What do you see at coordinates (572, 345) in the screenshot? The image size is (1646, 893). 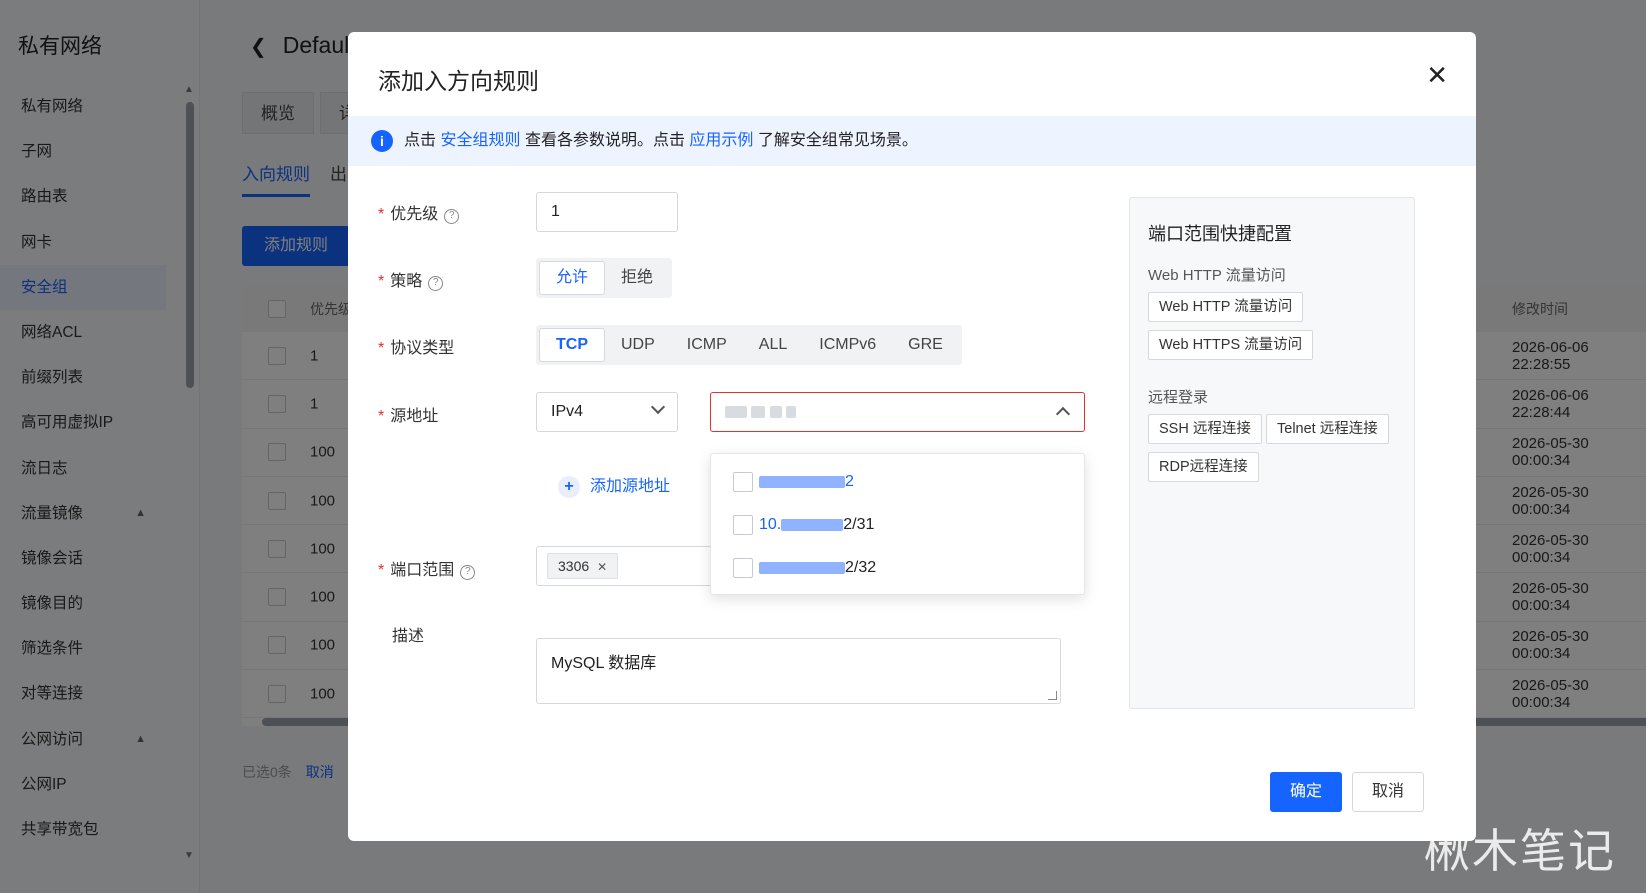 I see `protocol-tcp: TCP` at bounding box center [572, 345].